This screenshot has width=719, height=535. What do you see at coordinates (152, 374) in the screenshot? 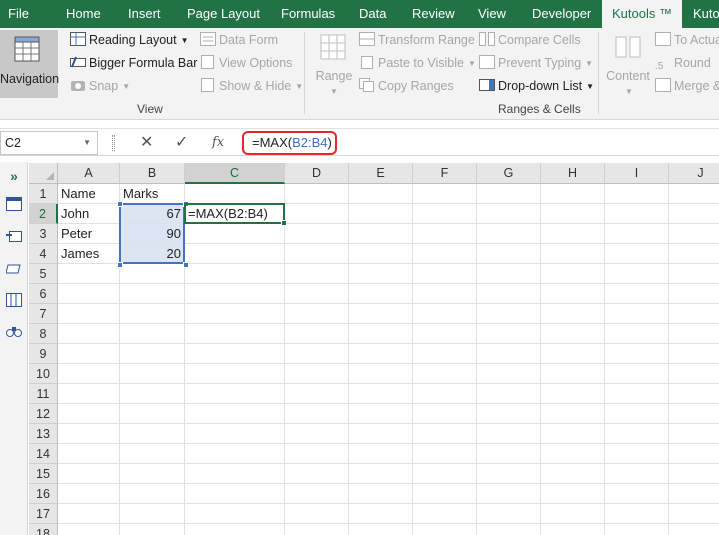
I see `cell-b10` at bounding box center [152, 374].